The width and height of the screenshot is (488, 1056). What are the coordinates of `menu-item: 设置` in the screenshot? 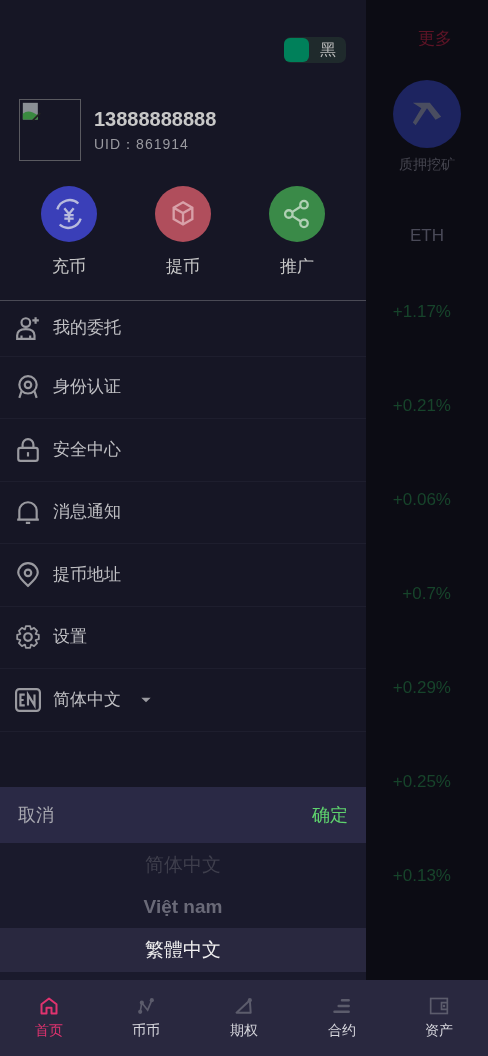 It's located at (183, 637).